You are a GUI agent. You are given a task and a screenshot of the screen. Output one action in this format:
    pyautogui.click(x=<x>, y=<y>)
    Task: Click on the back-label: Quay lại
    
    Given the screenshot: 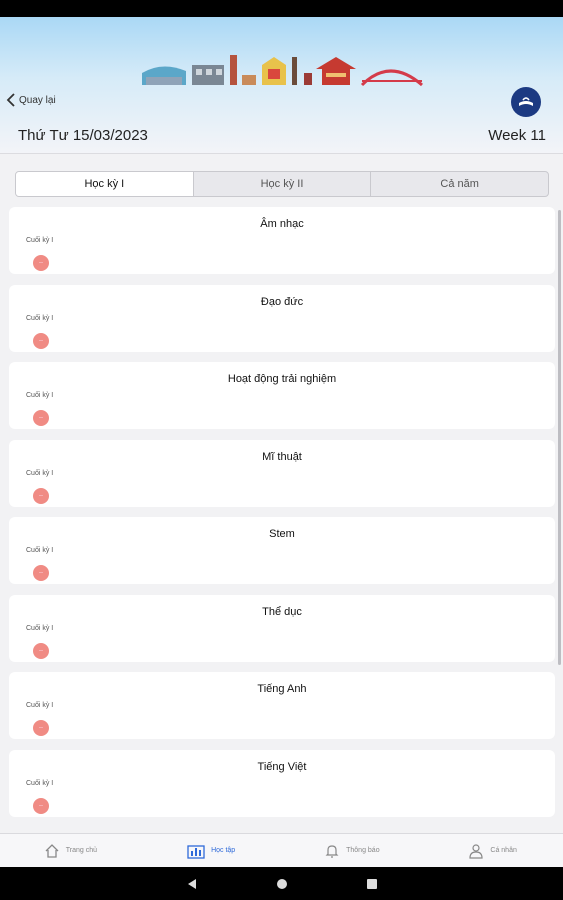 What is the action you would take?
    pyautogui.click(x=37, y=100)
    